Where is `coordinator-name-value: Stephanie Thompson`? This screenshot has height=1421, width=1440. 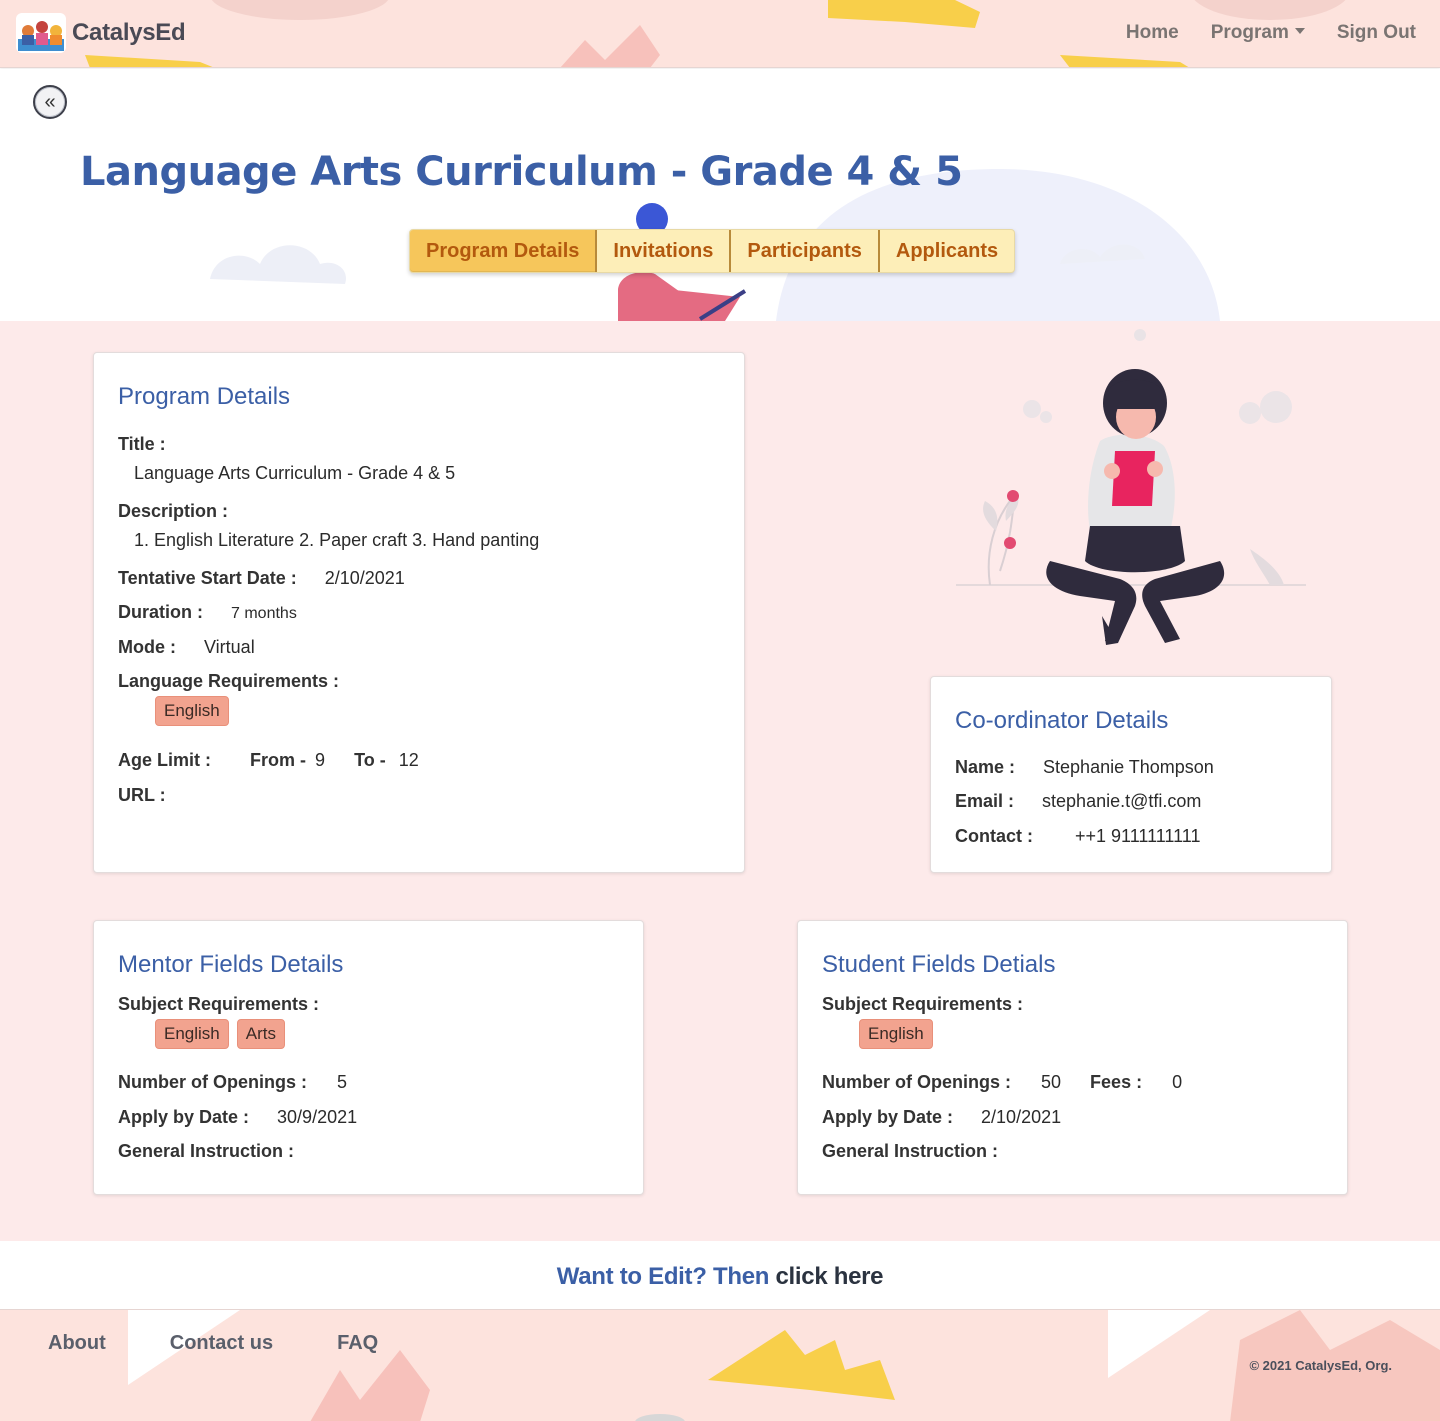 coordinator-name-value: Stephanie Thompson is located at coordinates (1128, 767).